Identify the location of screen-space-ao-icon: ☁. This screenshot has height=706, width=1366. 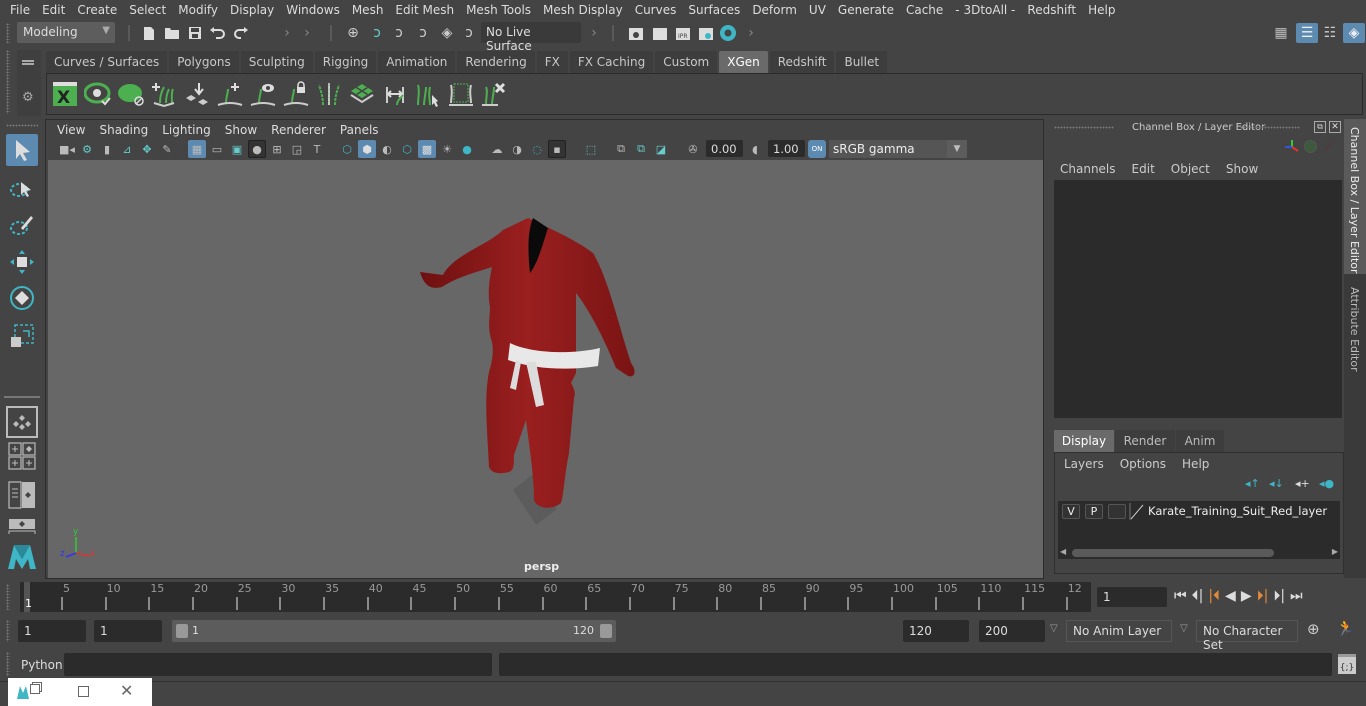
(497, 149).